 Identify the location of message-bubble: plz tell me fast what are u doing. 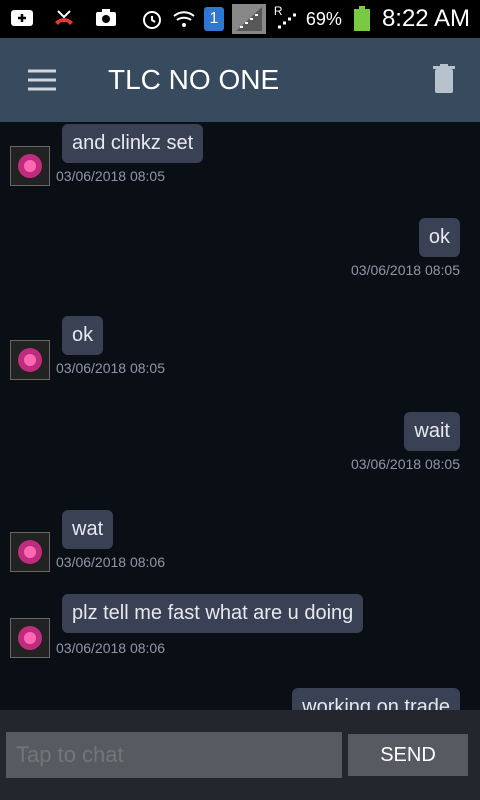
(213, 613).